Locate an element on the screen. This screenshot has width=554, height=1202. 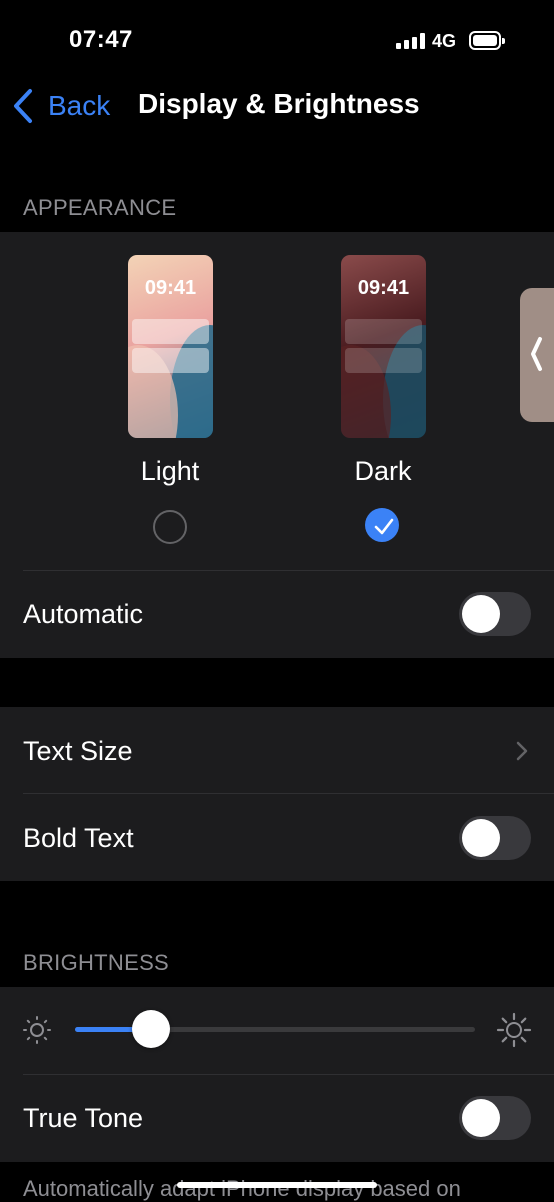
network-type: 4G is located at coordinates (444, 41).